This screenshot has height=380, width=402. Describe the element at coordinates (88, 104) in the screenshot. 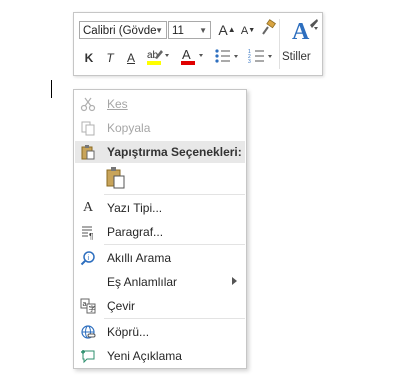

I see `scissors-icon` at that location.